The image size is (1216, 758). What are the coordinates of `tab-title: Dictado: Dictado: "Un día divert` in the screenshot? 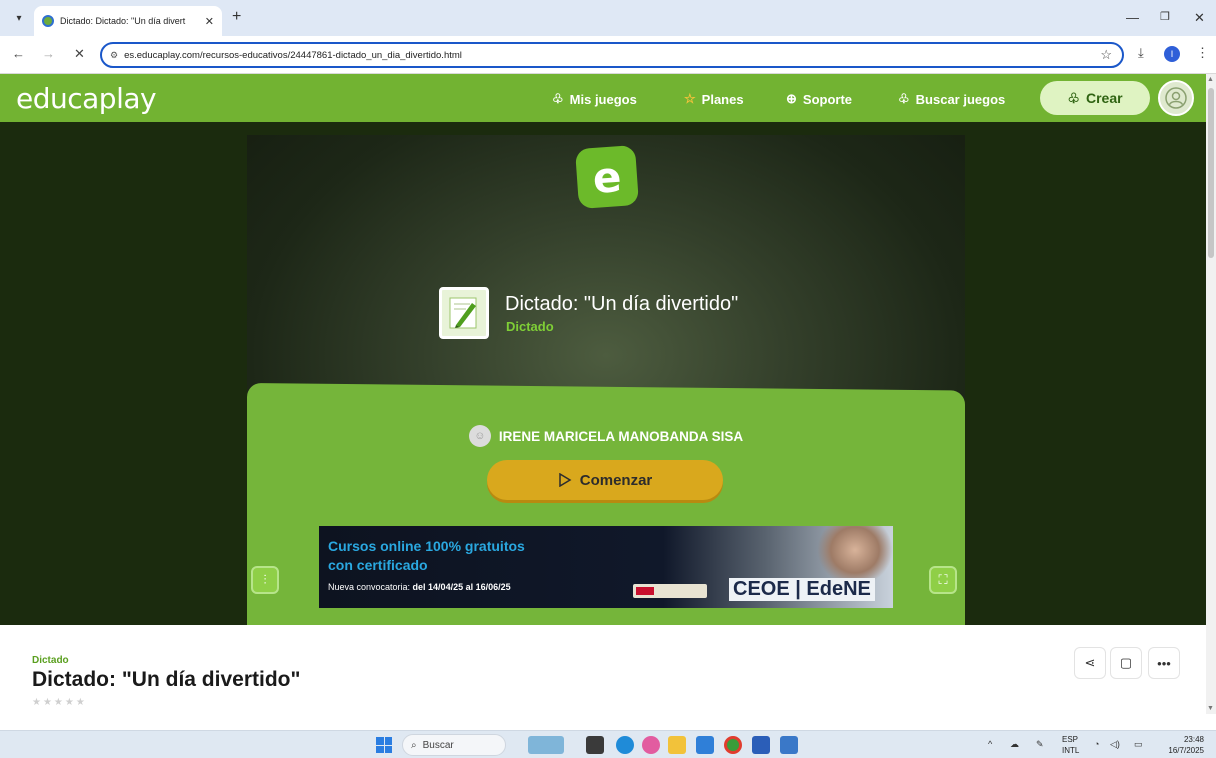 It's located at (123, 21).